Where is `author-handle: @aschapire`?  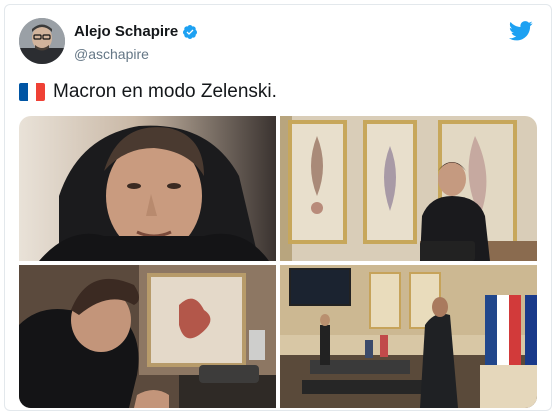 author-handle: @aschapire is located at coordinates (111, 54).